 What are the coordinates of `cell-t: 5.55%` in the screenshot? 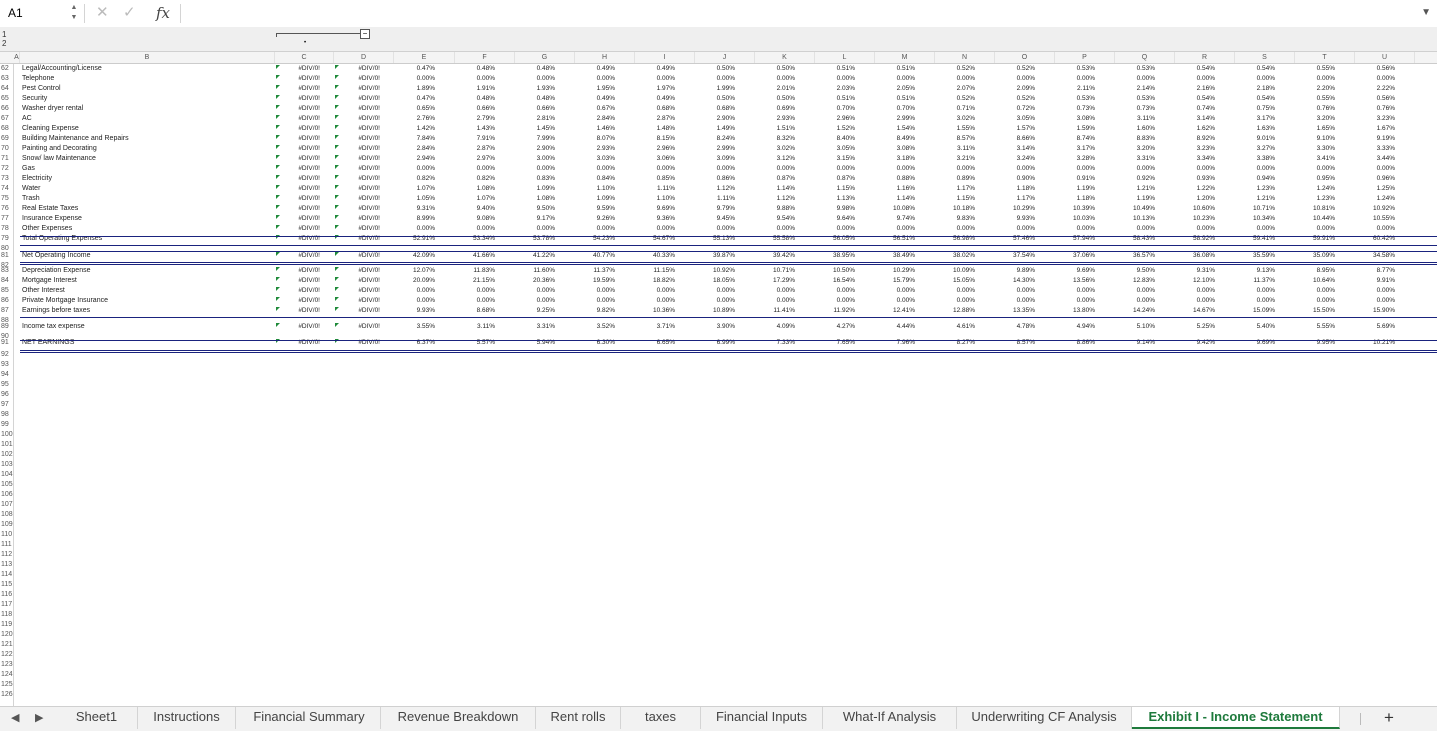 It's located at (1315, 327).